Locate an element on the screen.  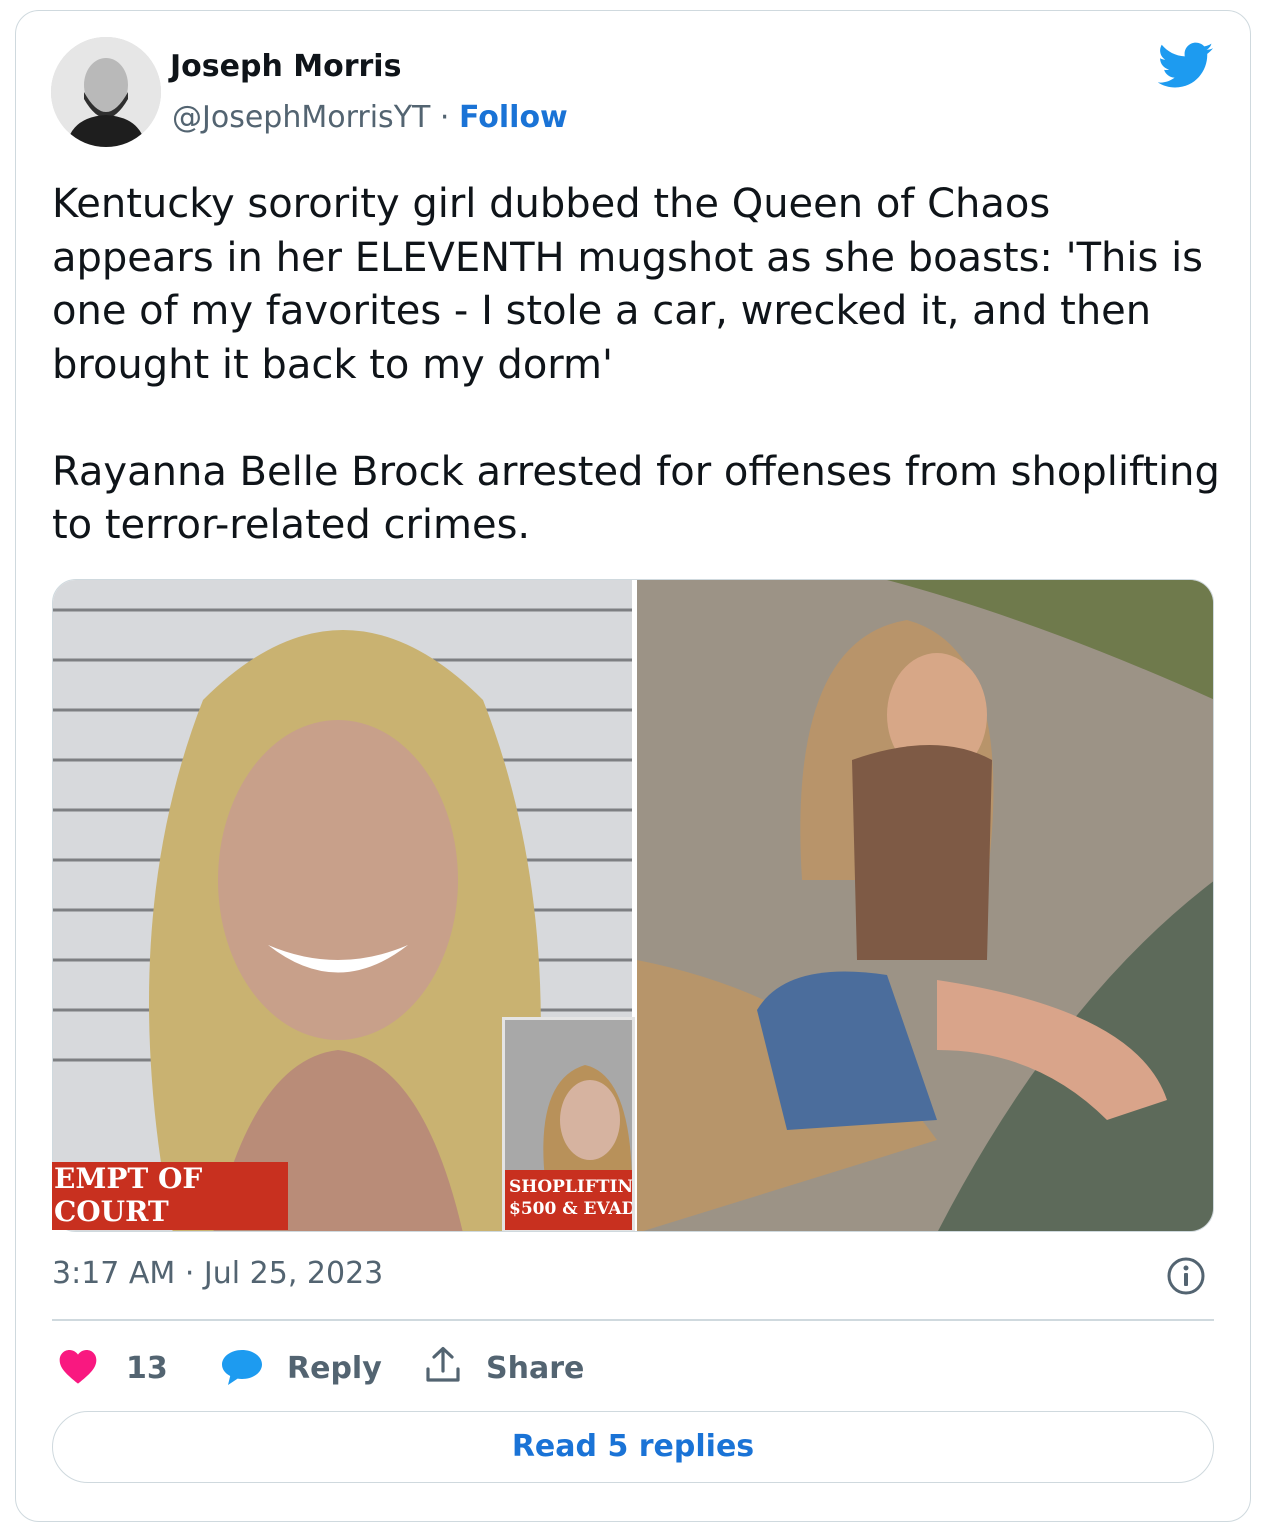
inset-caption: SHOPLIFTING $500 & EVADIN is located at coordinates (568, 1200).